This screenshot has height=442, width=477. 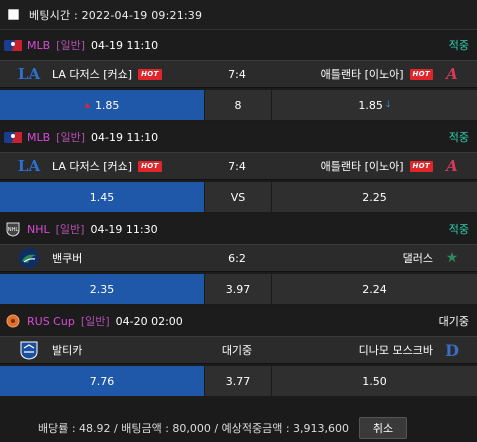 What do you see at coordinates (383, 428) in the screenshot?
I see `cancel-button: 취소` at bounding box center [383, 428].